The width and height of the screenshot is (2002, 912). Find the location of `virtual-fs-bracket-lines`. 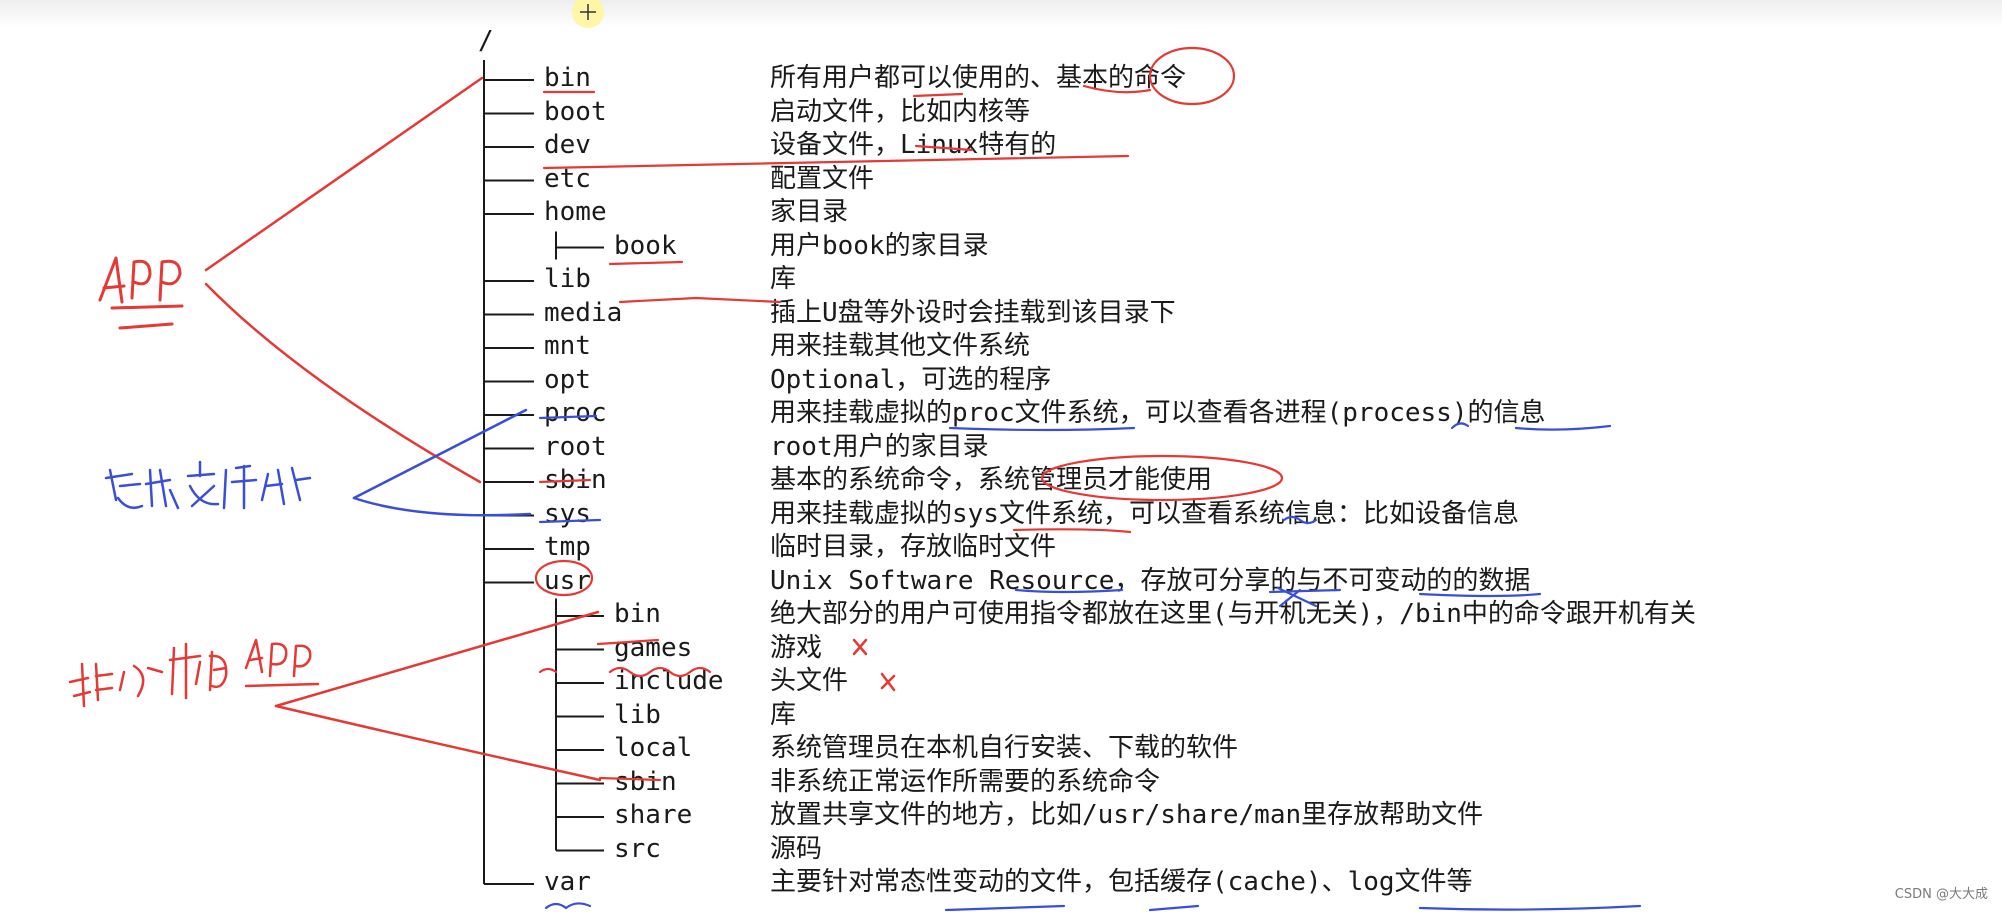

virtual-fs-bracket-lines is located at coordinates (442, 462).